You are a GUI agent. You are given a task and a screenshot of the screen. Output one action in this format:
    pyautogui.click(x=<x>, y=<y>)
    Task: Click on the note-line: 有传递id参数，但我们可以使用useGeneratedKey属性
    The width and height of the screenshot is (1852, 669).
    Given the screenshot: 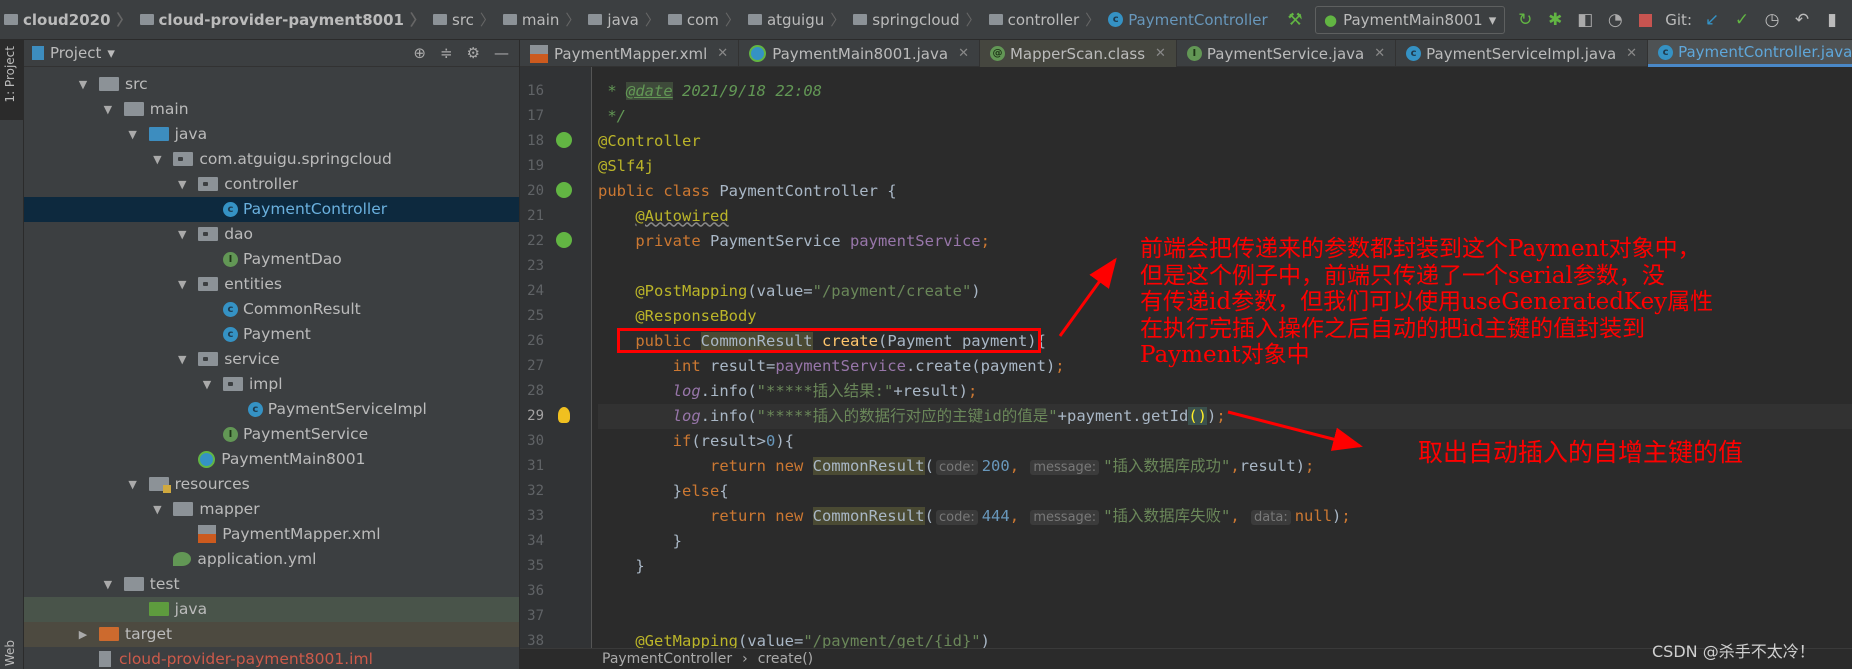 What is the action you would take?
    pyautogui.click(x=1427, y=302)
    